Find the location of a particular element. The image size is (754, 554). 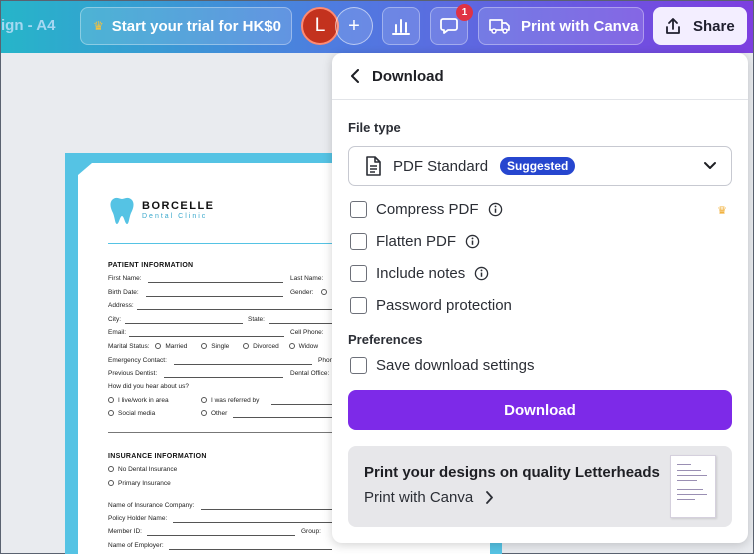

other-line is located at coordinates (282, 417).